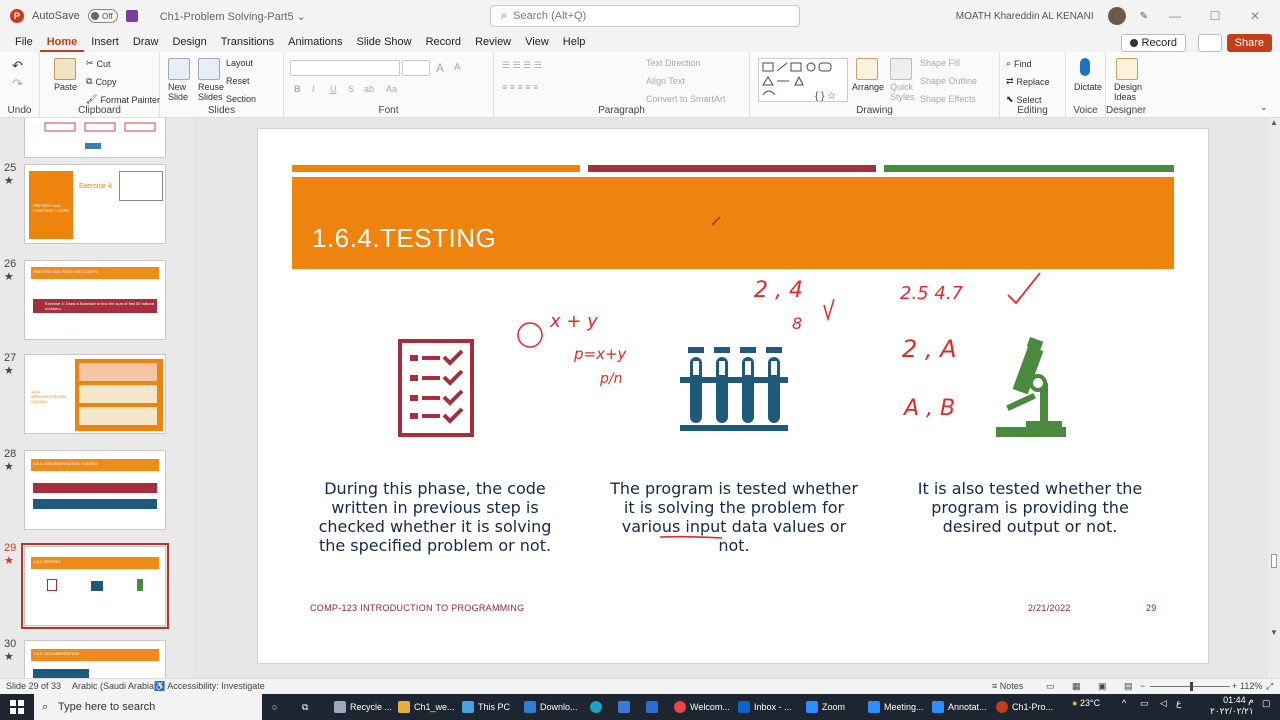  Describe the element at coordinates (1085, 67) in the screenshot. I see `microphone-icon` at that location.